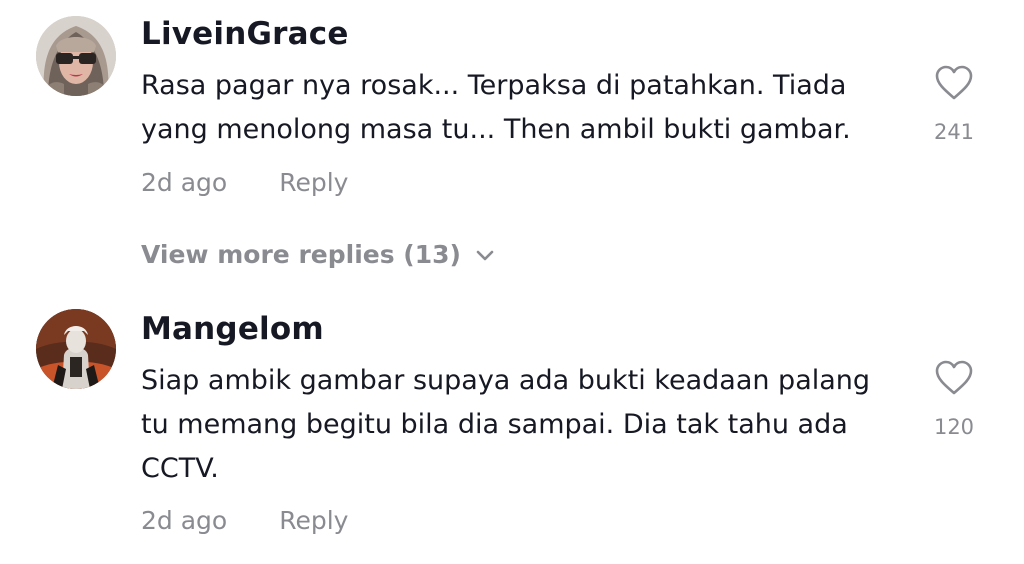 Image resolution: width=1024 pixels, height=564 pixels. What do you see at coordinates (954, 399) in the screenshot?
I see `like-button: 120` at bounding box center [954, 399].